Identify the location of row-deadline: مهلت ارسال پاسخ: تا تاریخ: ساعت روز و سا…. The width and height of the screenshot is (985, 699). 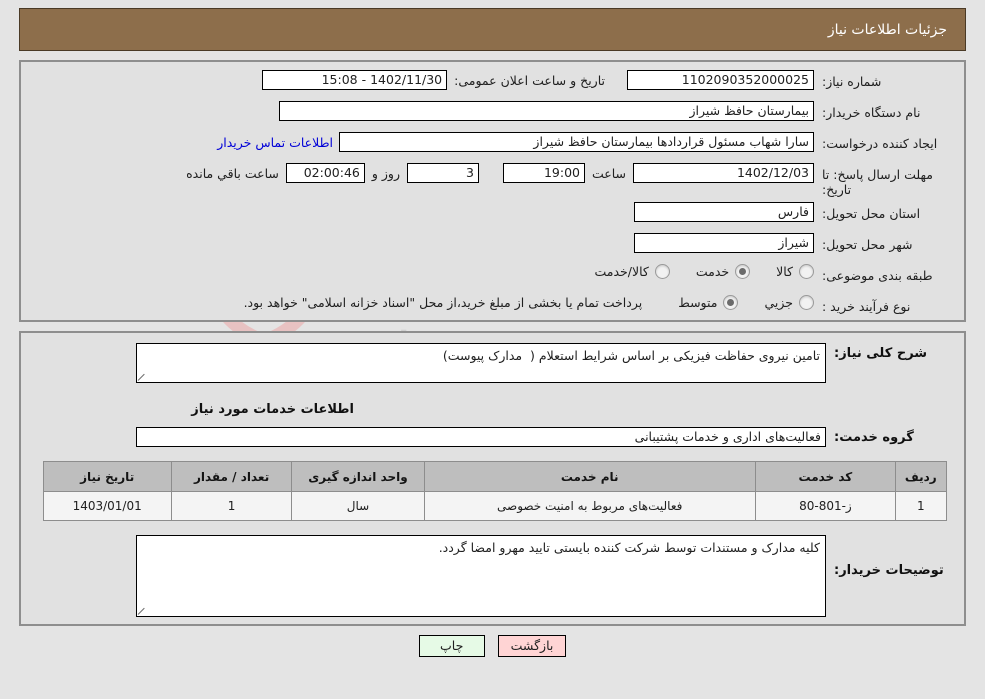
(492, 180).